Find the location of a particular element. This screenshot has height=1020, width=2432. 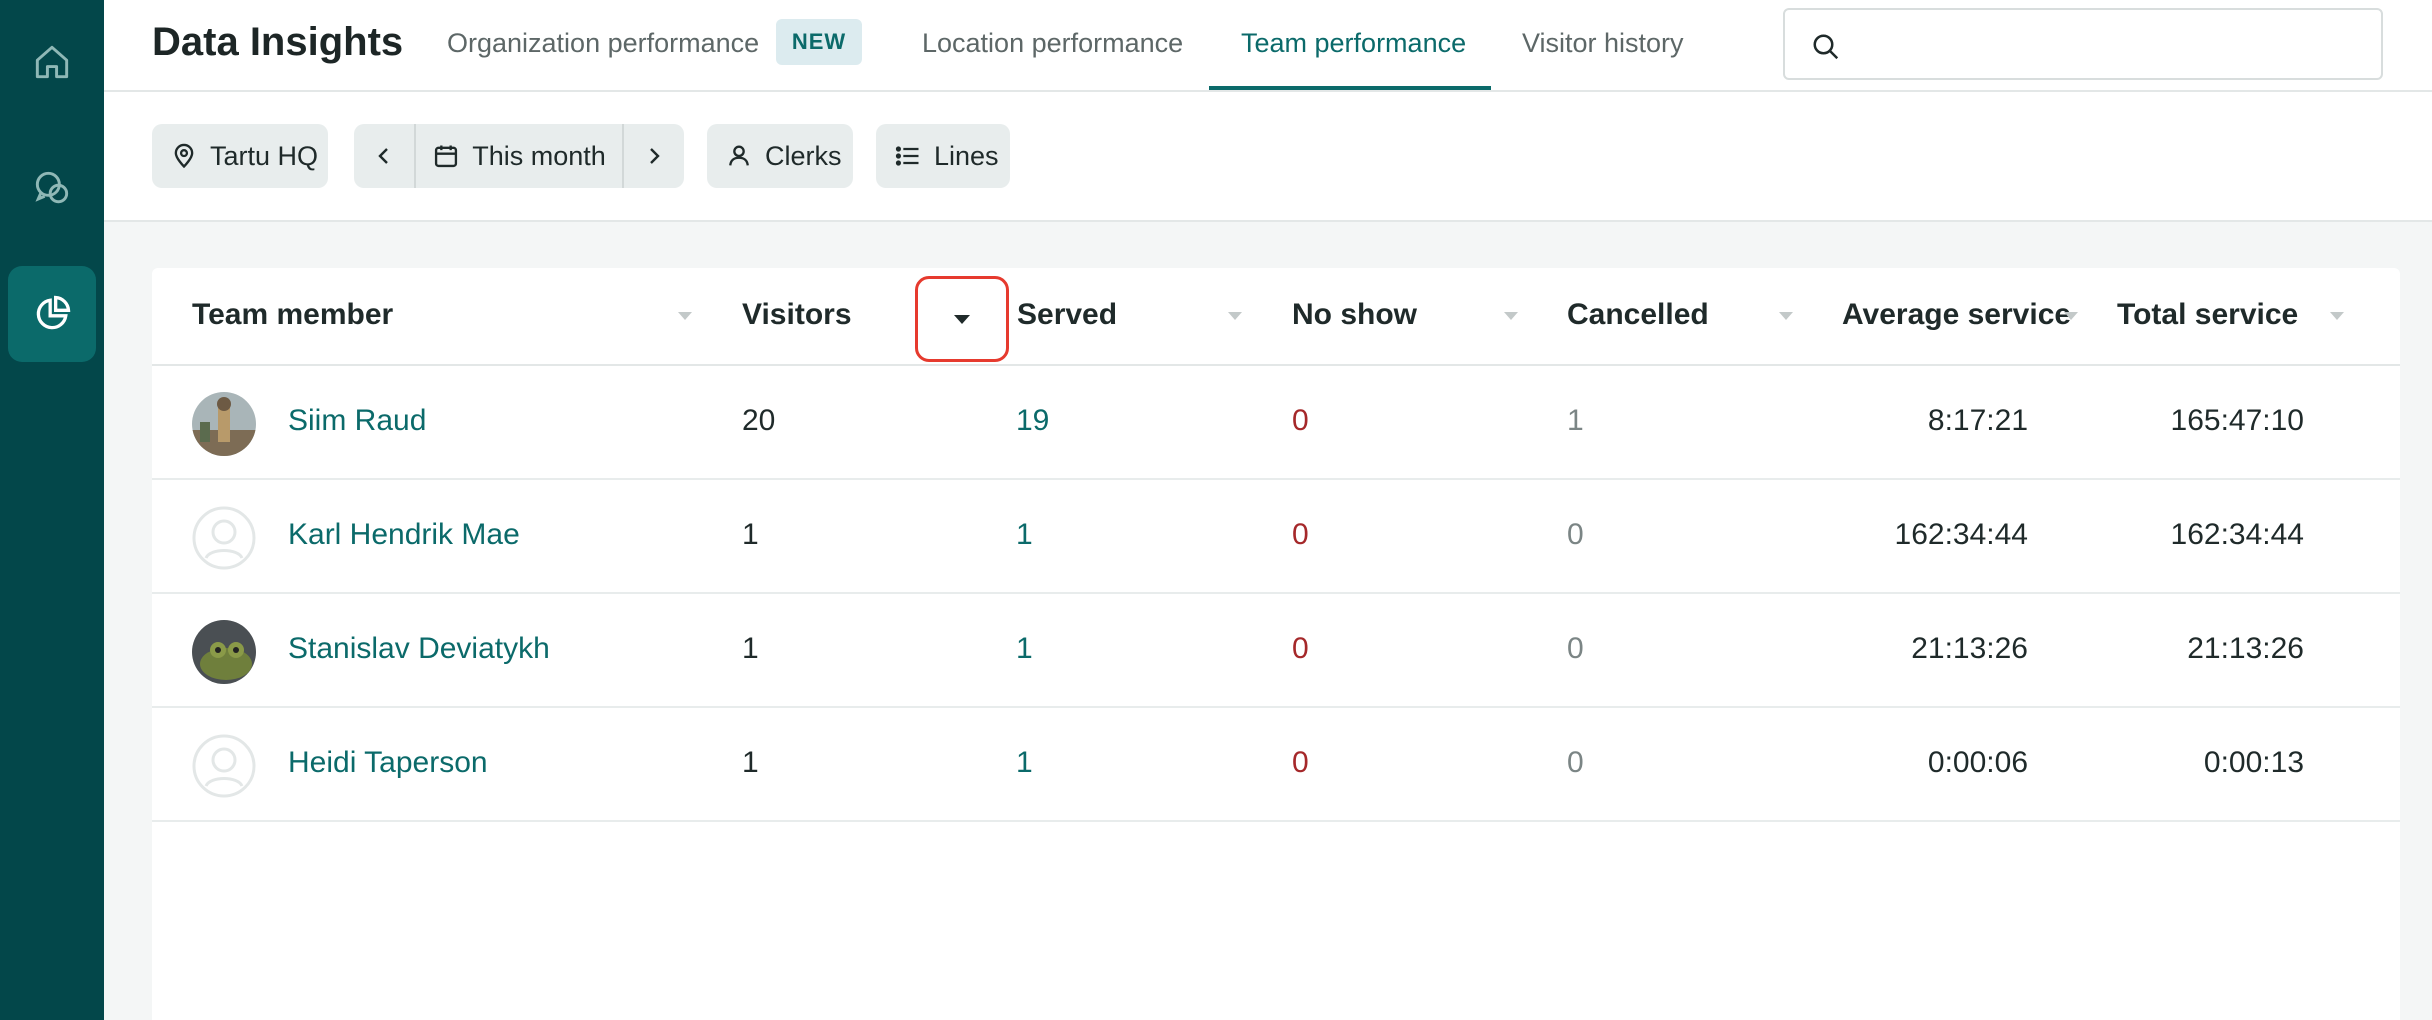

chevron-left-icon is located at coordinates (383, 156).